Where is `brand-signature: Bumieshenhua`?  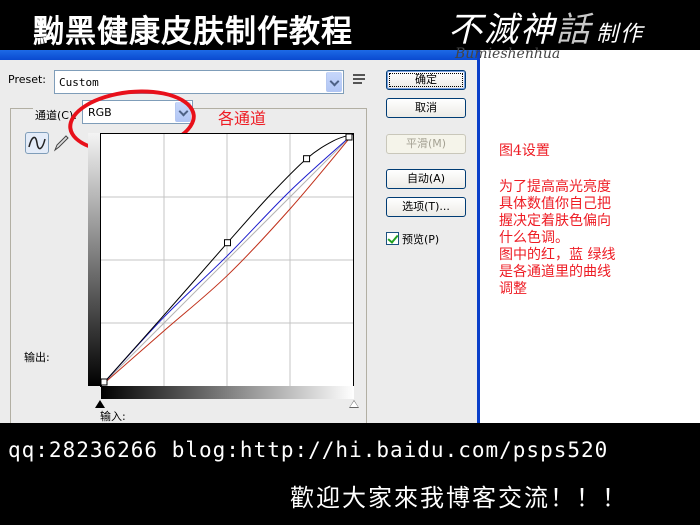 brand-signature: Bumieshenhua is located at coordinates (508, 54).